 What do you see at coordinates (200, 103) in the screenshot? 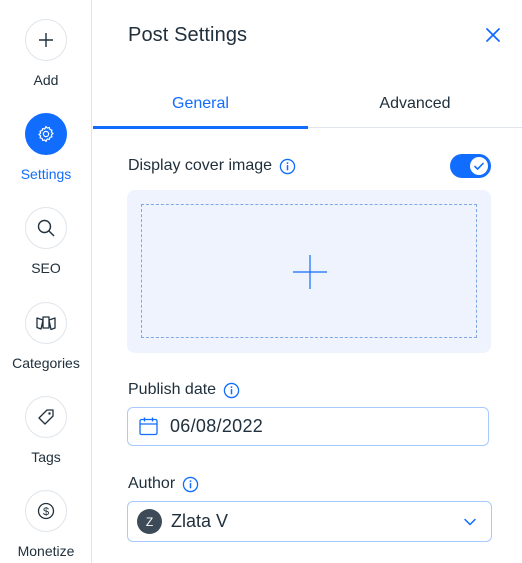
I see `tab-label: General` at bounding box center [200, 103].